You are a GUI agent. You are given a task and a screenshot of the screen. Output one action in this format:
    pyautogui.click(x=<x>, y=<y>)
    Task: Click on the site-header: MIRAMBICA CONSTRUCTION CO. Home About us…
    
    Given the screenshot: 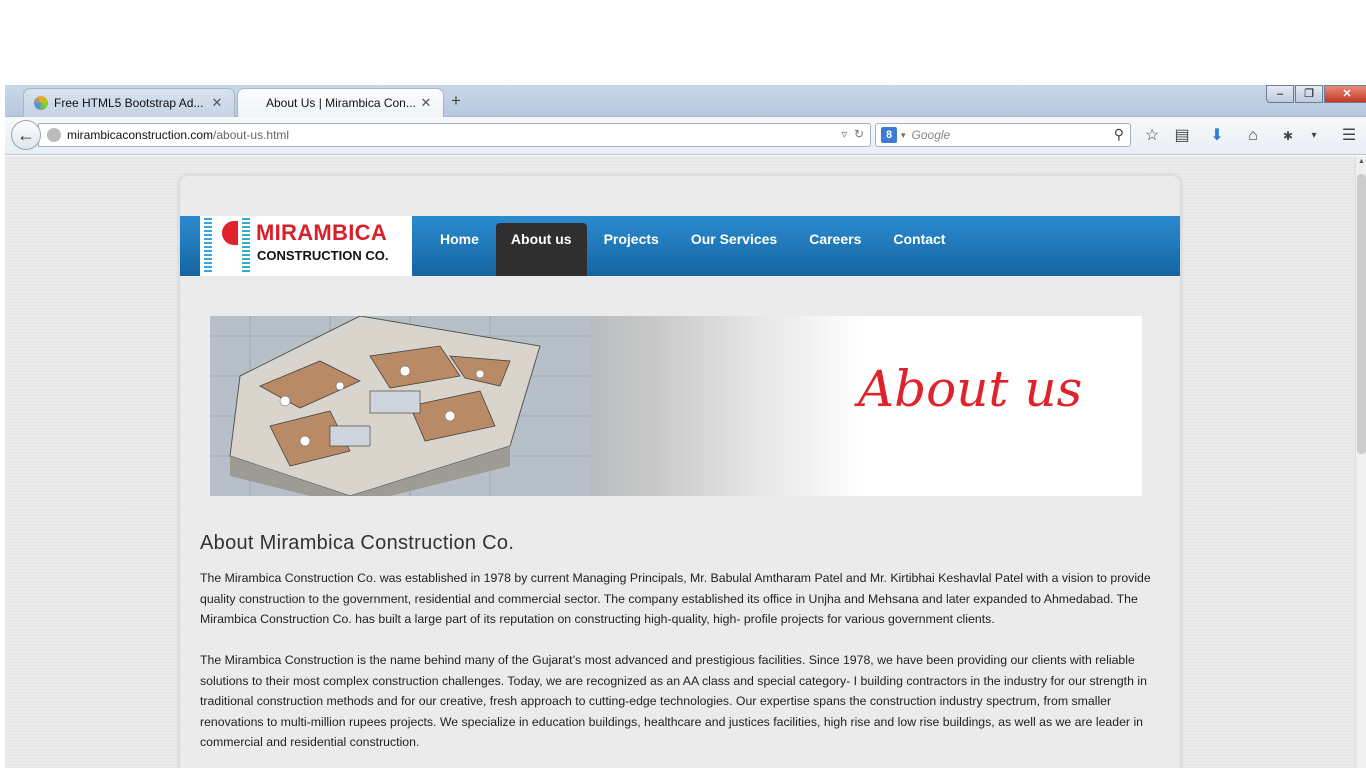 What is the action you would take?
    pyautogui.click(x=680, y=246)
    